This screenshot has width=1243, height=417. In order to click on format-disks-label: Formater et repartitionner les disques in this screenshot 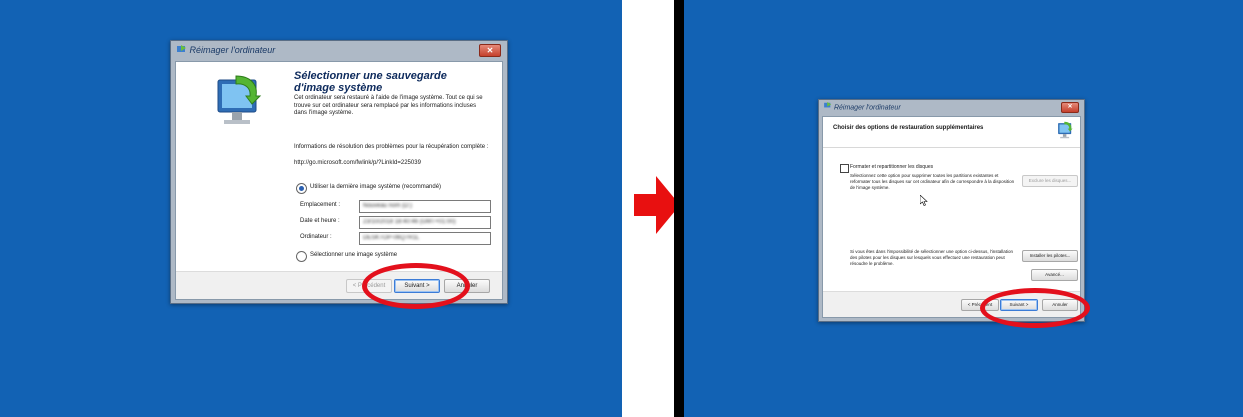, I will do `click(892, 167)`.